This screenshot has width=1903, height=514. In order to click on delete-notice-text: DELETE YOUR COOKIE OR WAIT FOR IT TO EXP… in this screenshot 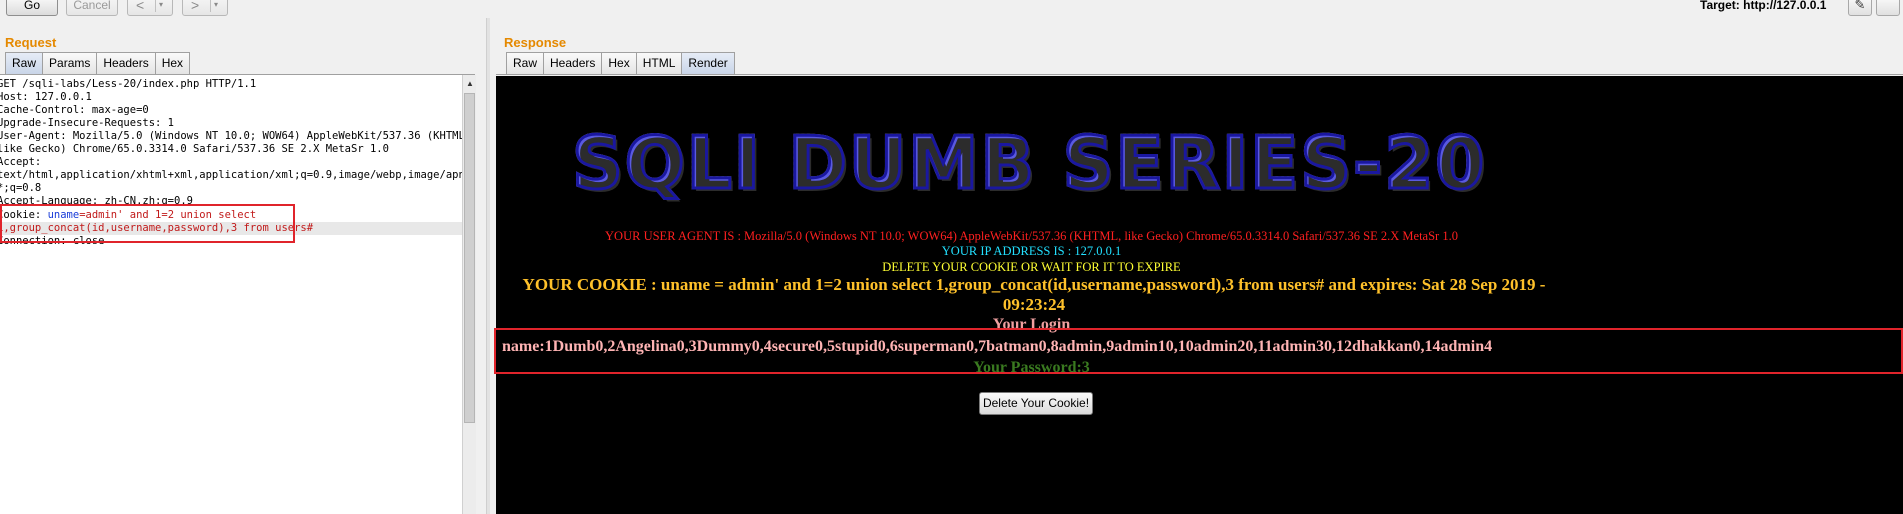, I will do `click(1031, 267)`.